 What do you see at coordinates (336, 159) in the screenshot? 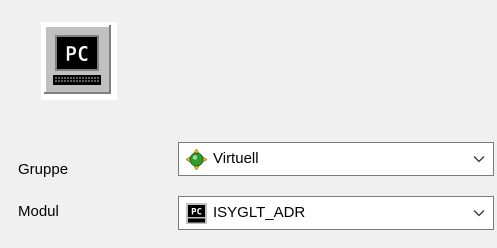
I see `gruppe-select: Virtuell` at bounding box center [336, 159].